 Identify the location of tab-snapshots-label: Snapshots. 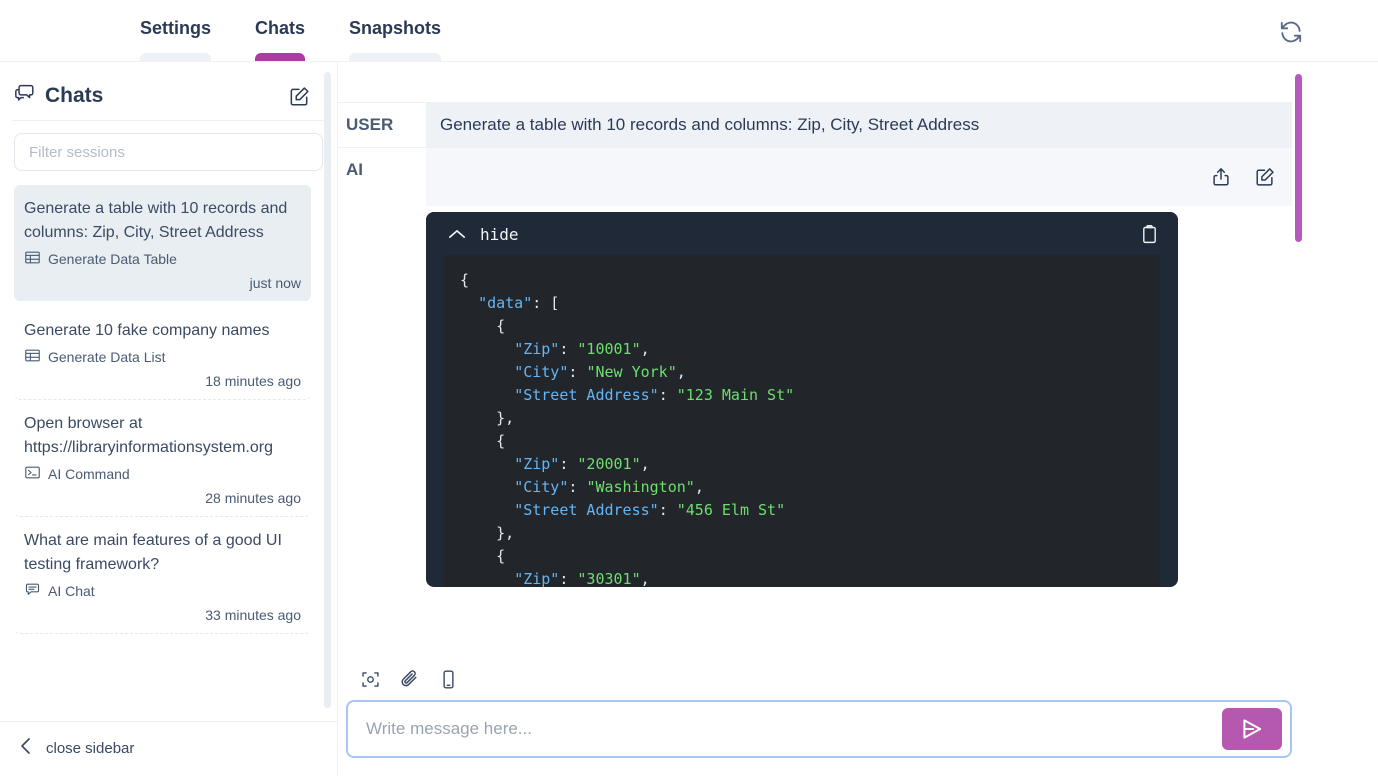
(395, 28).